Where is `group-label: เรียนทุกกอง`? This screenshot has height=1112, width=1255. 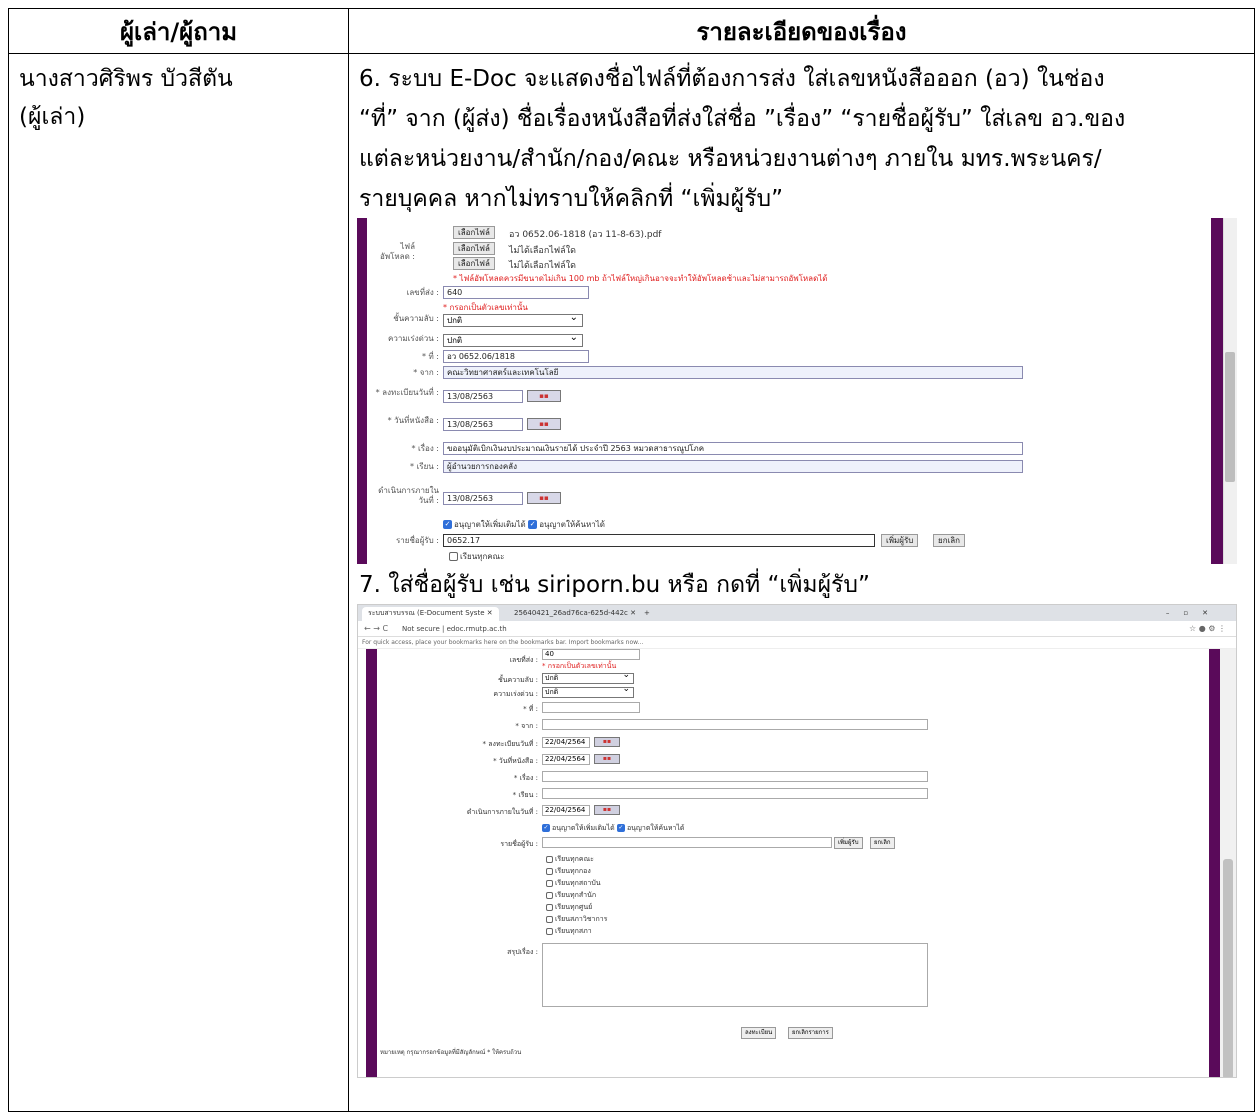
group-label: เรียนทุกกอง is located at coordinates (573, 871).